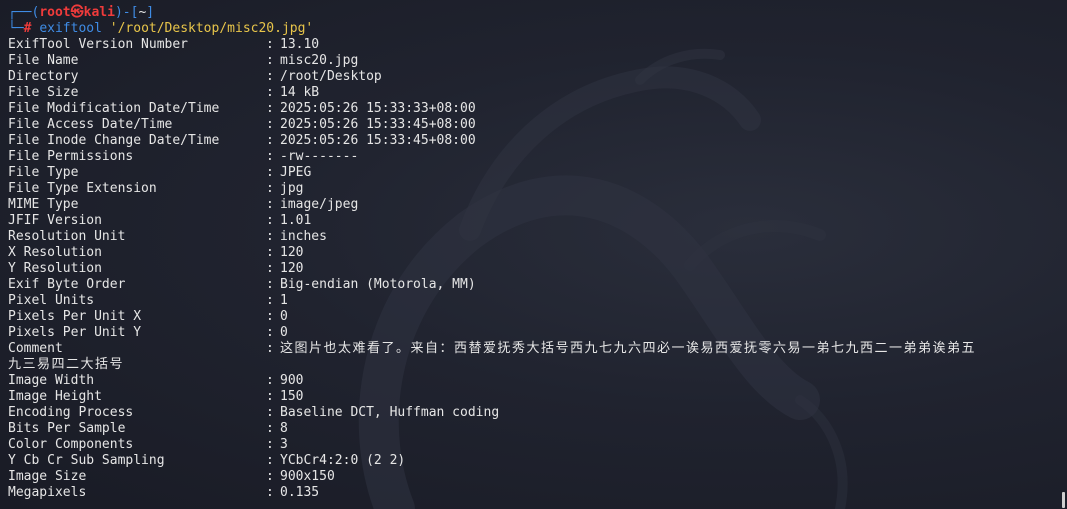 The width and height of the screenshot is (1067, 509). Describe the element at coordinates (43, 92) in the screenshot. I see `exif-key: File Size` at that location.